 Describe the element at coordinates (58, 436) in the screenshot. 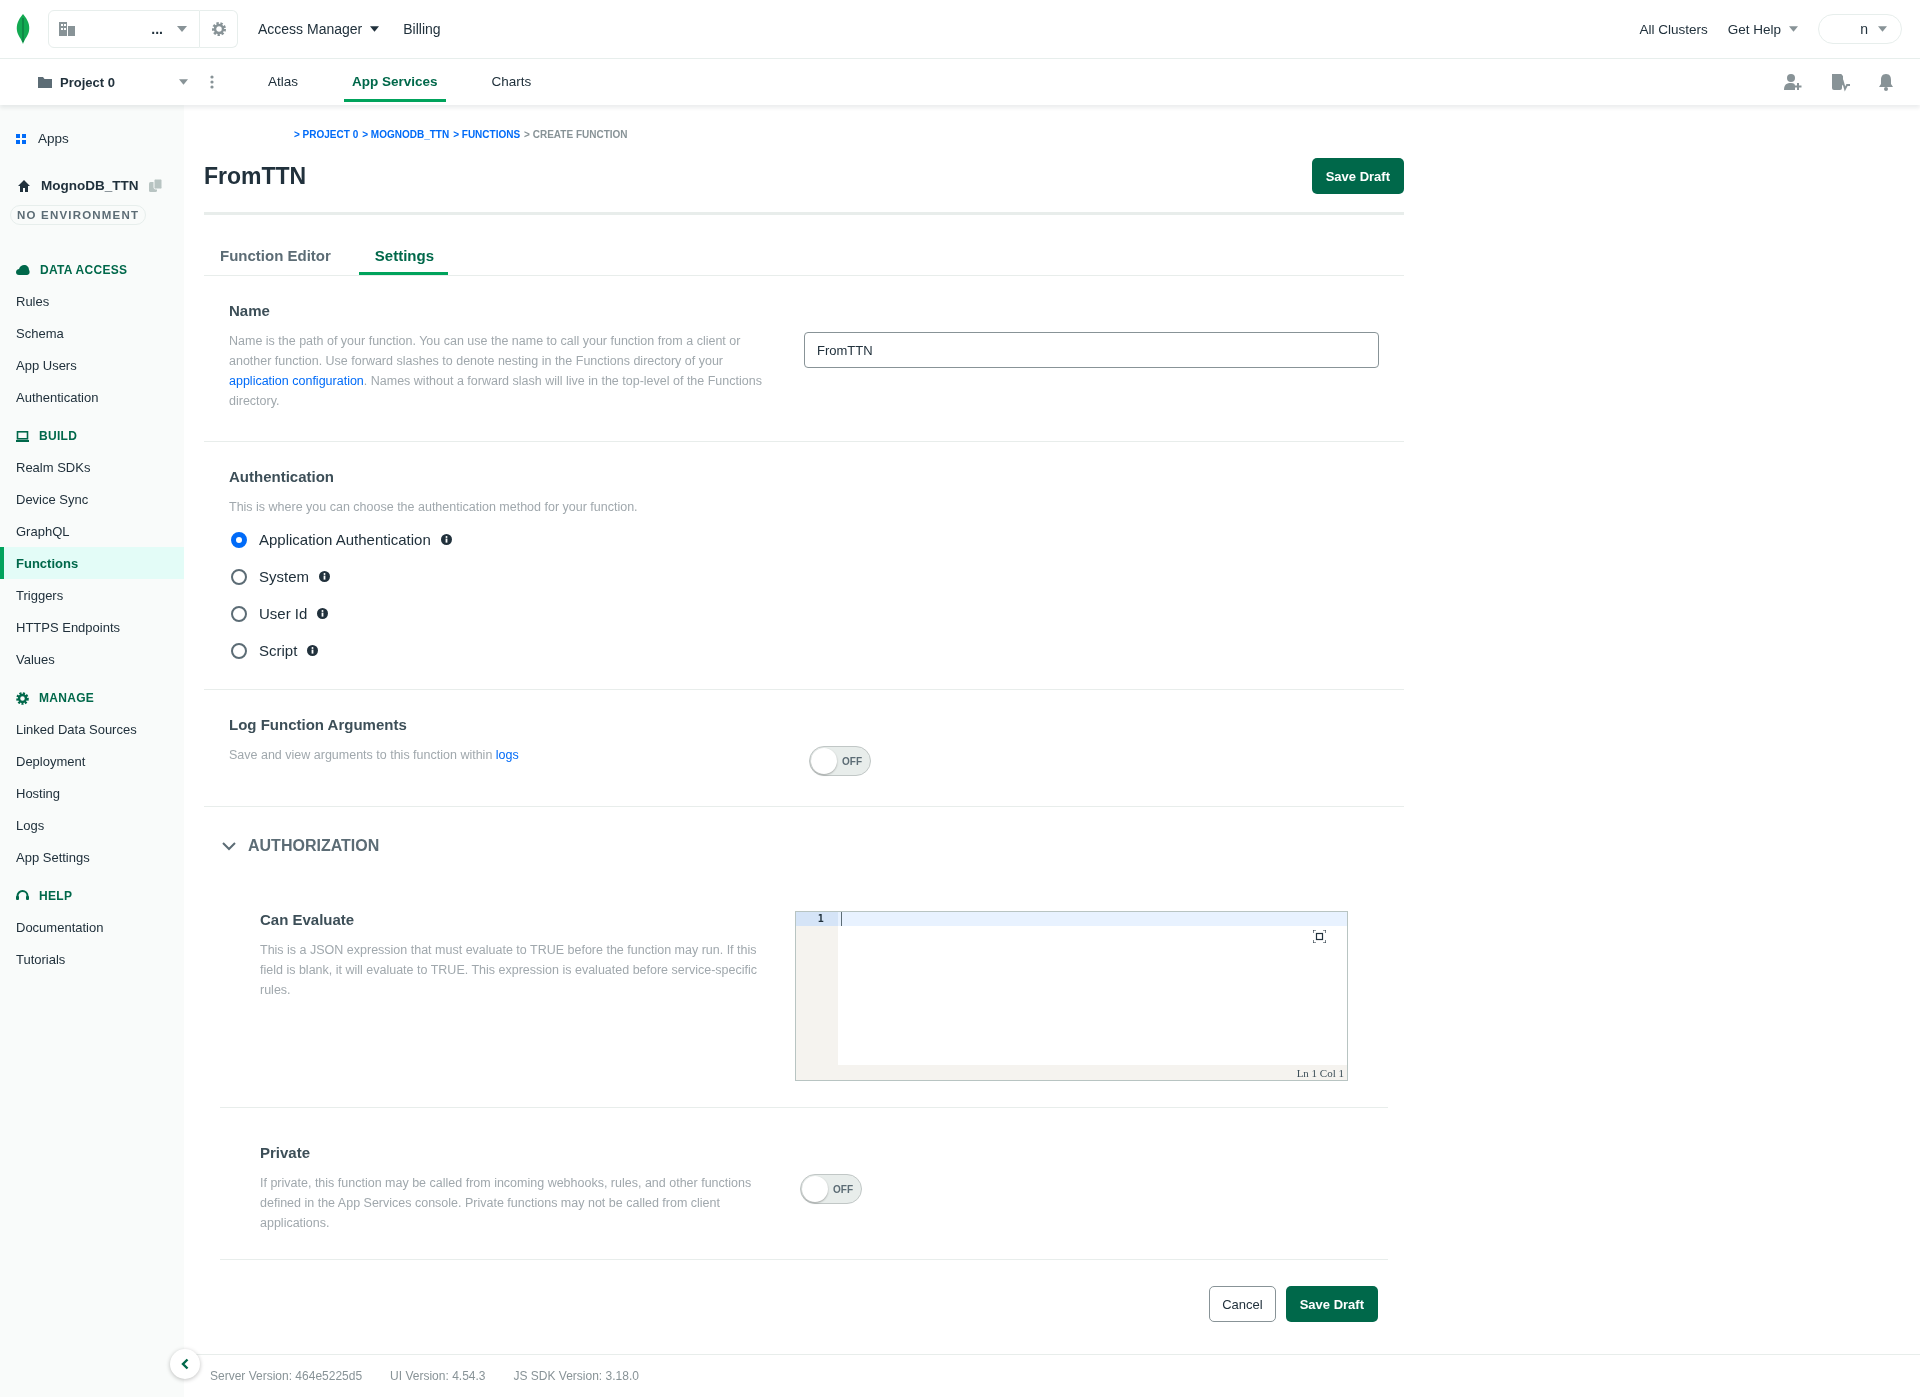

I see `section-heading: BUILD` at that location.